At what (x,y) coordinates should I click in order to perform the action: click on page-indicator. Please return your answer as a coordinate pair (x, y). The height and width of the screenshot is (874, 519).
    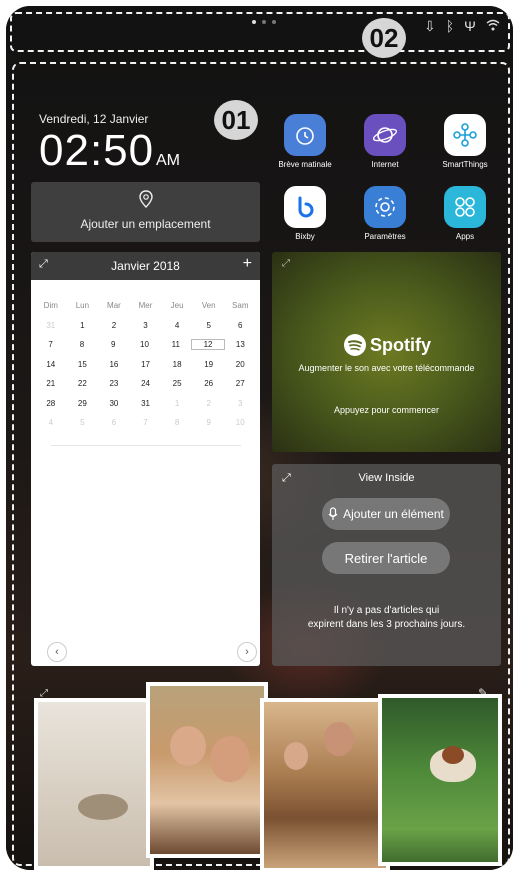
    Looking at the image, I should click on (264, 22).